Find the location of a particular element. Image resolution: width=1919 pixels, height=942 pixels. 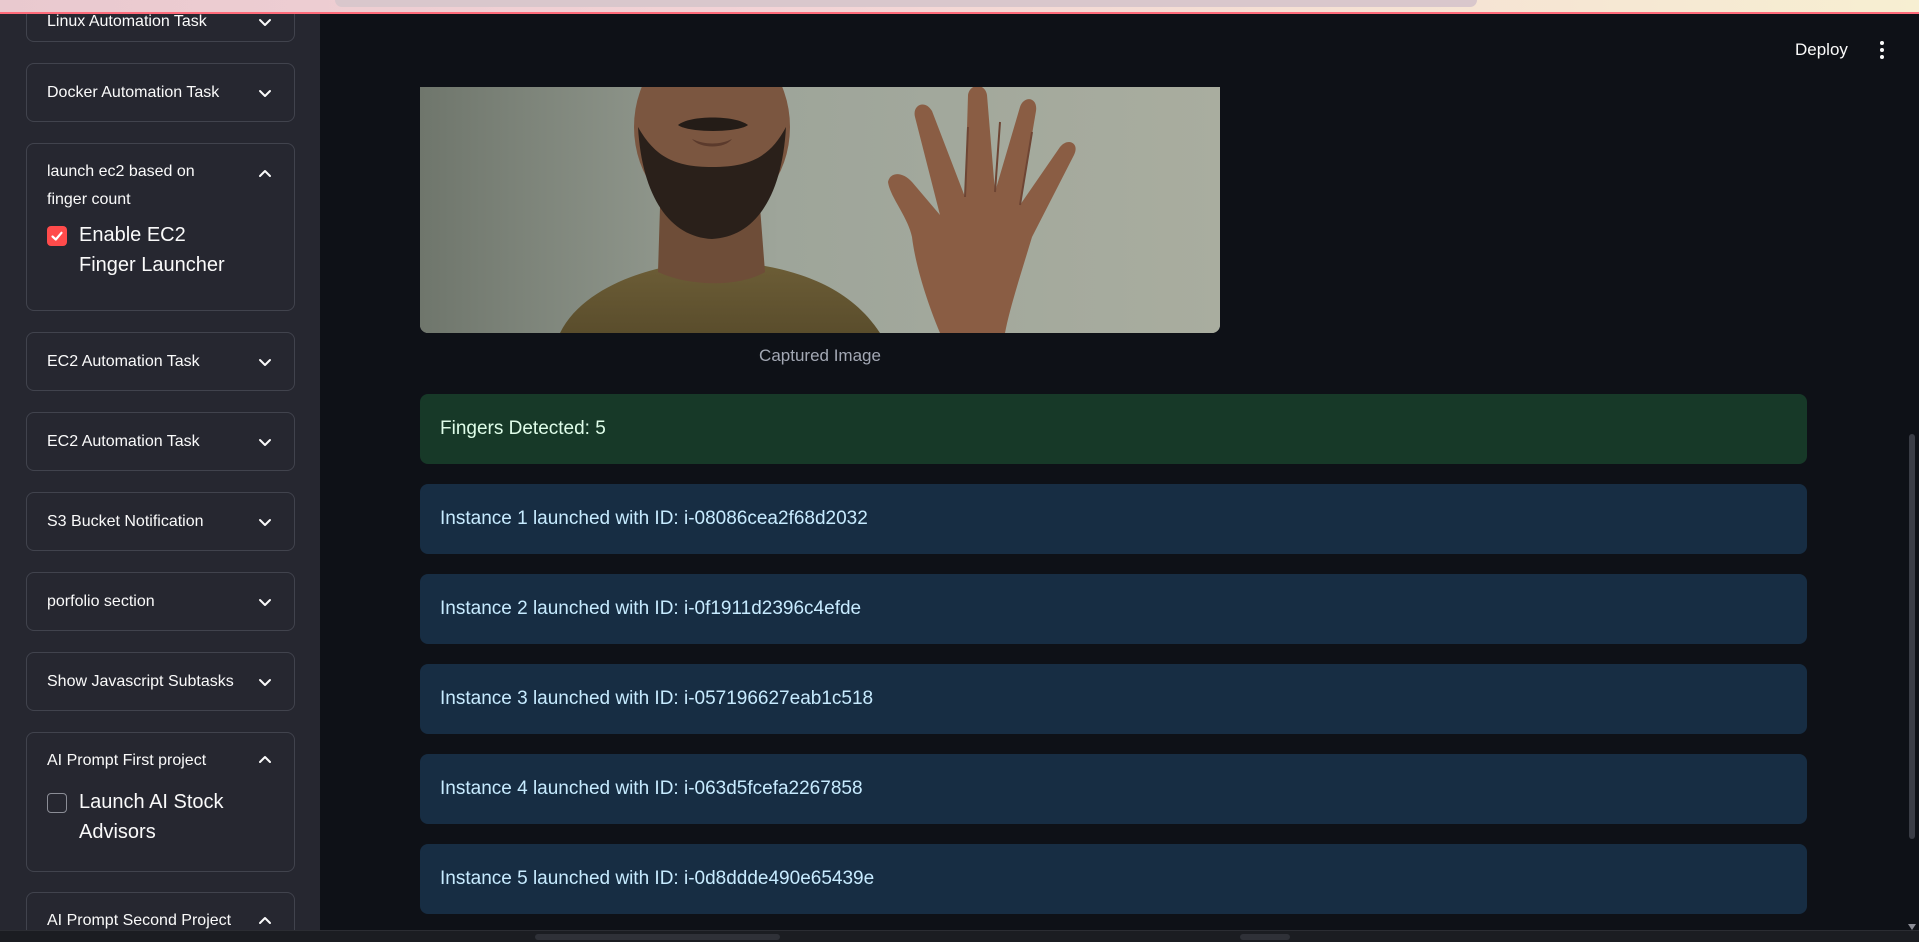

expander-javascript-subtasks: Show Javascript Subtasks is located at coordinates (160, 681).